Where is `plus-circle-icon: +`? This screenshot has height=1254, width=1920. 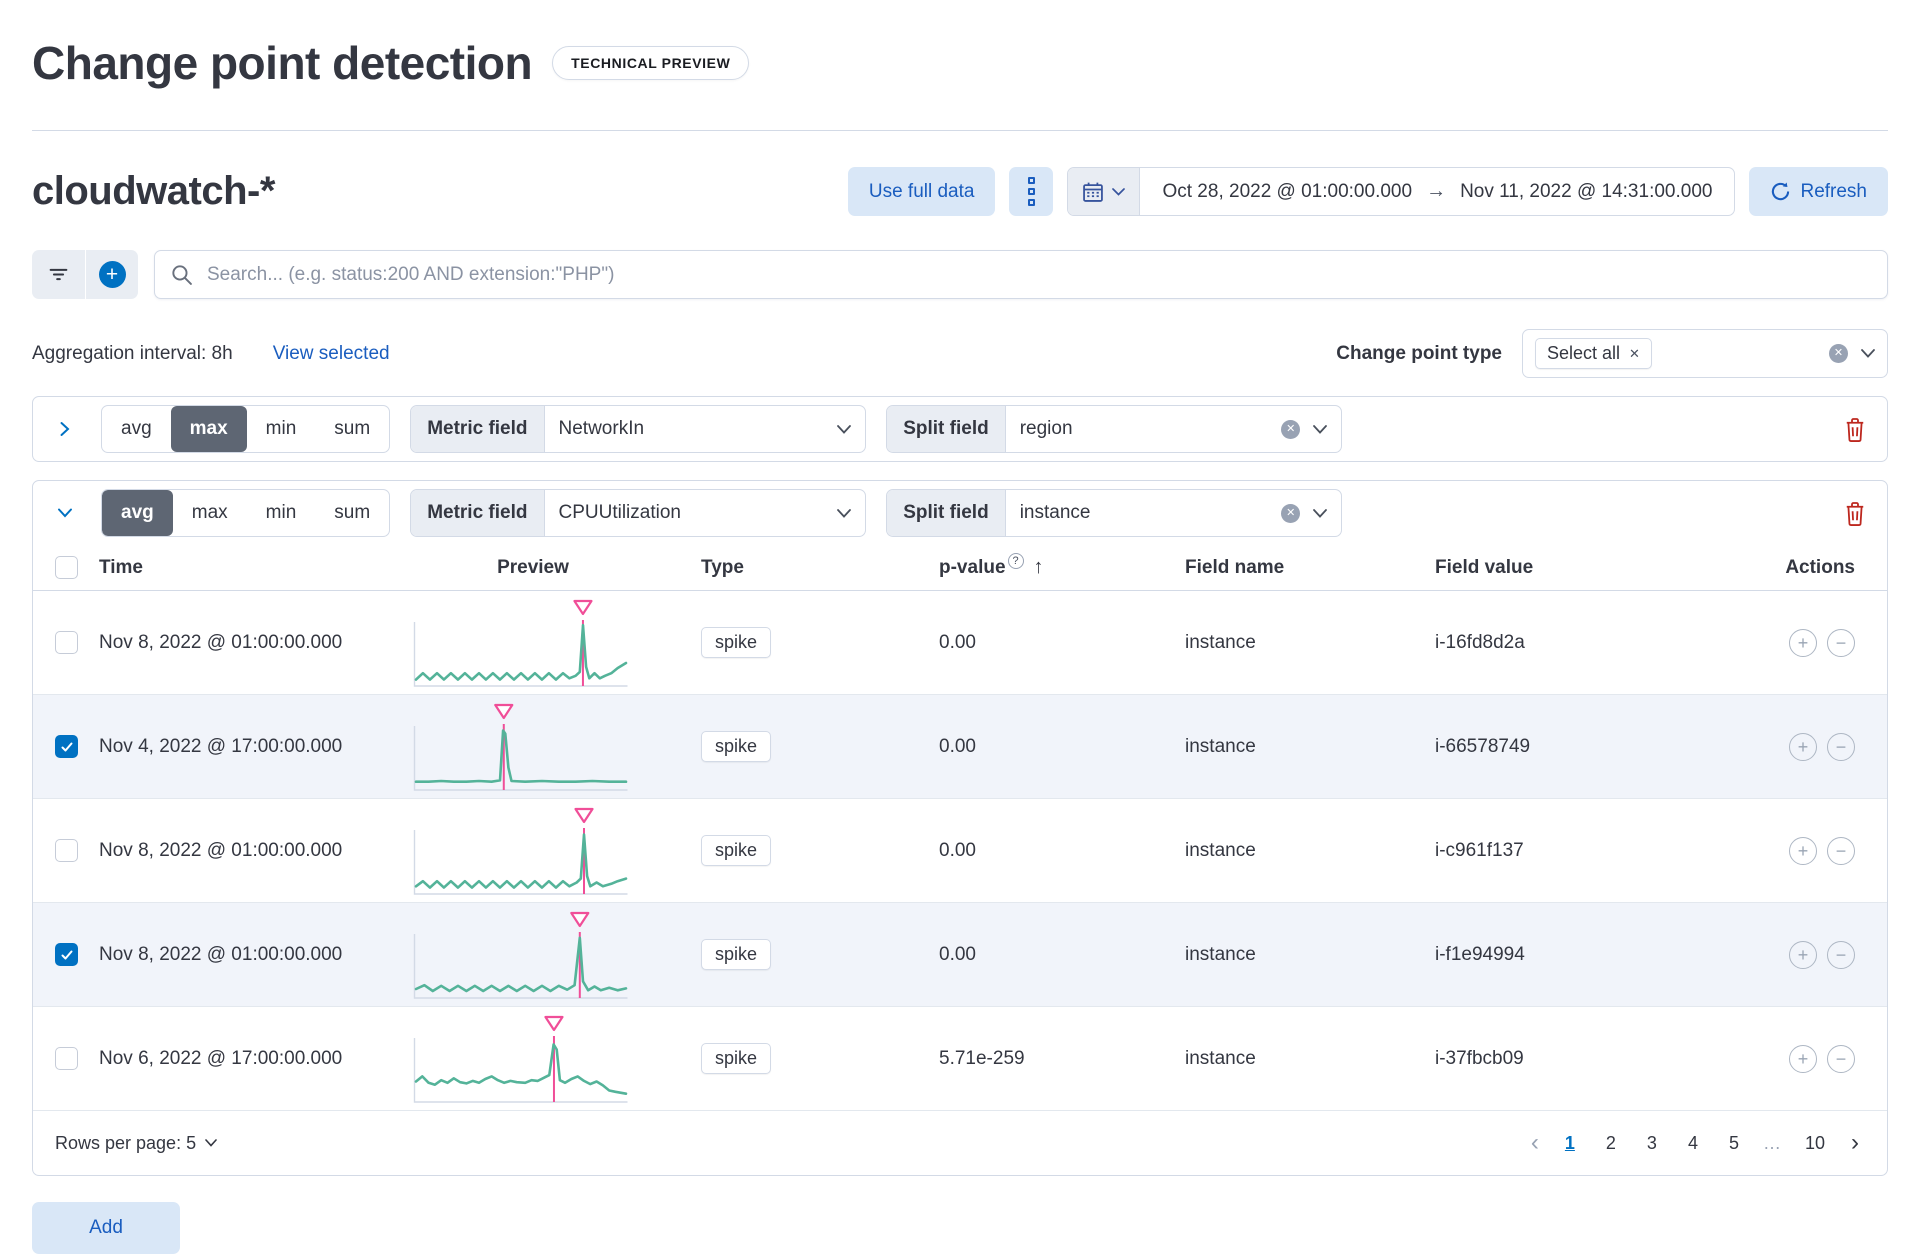
plus-circle-icon: + is located at coordinates (112, 274).